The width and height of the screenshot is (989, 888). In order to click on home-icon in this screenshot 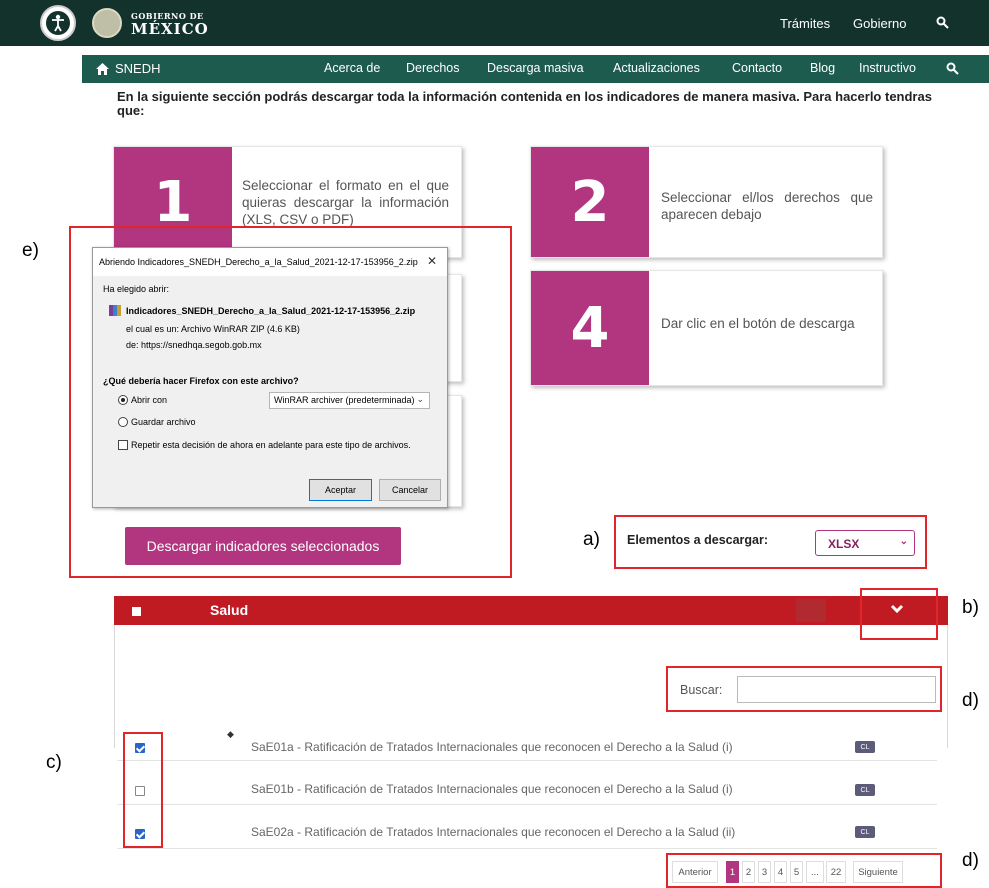, I will do `click(102, 68)`.